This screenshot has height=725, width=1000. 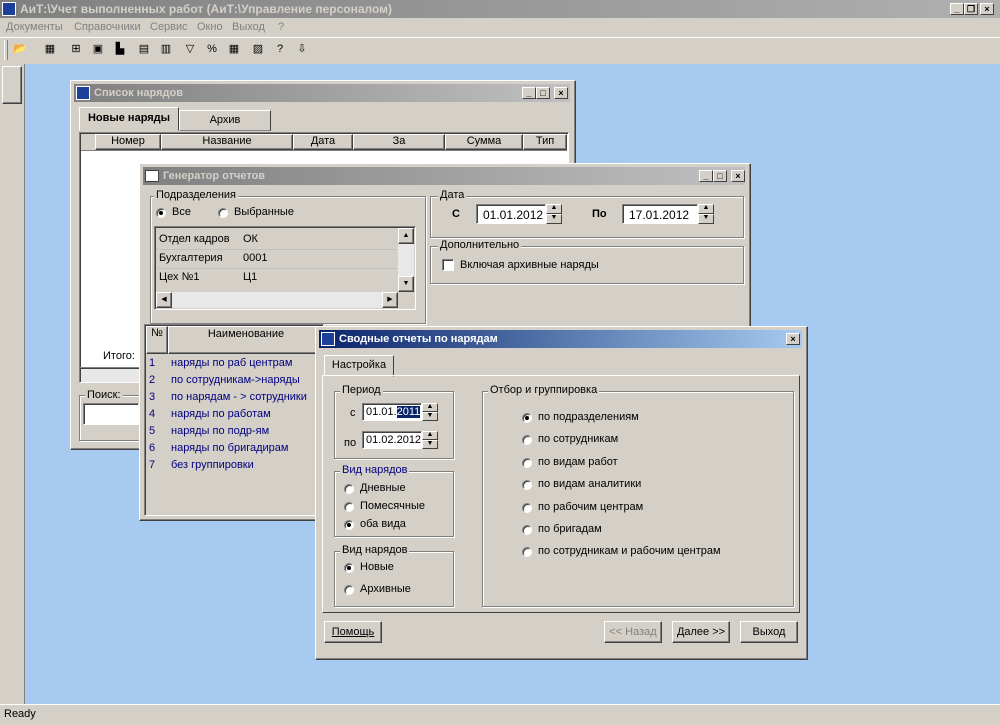 What do you see at coordinates (406, 260) in the screenshot?
I see `divisions-vscroll: ▲ ▼` at bounding box center [406, 260].